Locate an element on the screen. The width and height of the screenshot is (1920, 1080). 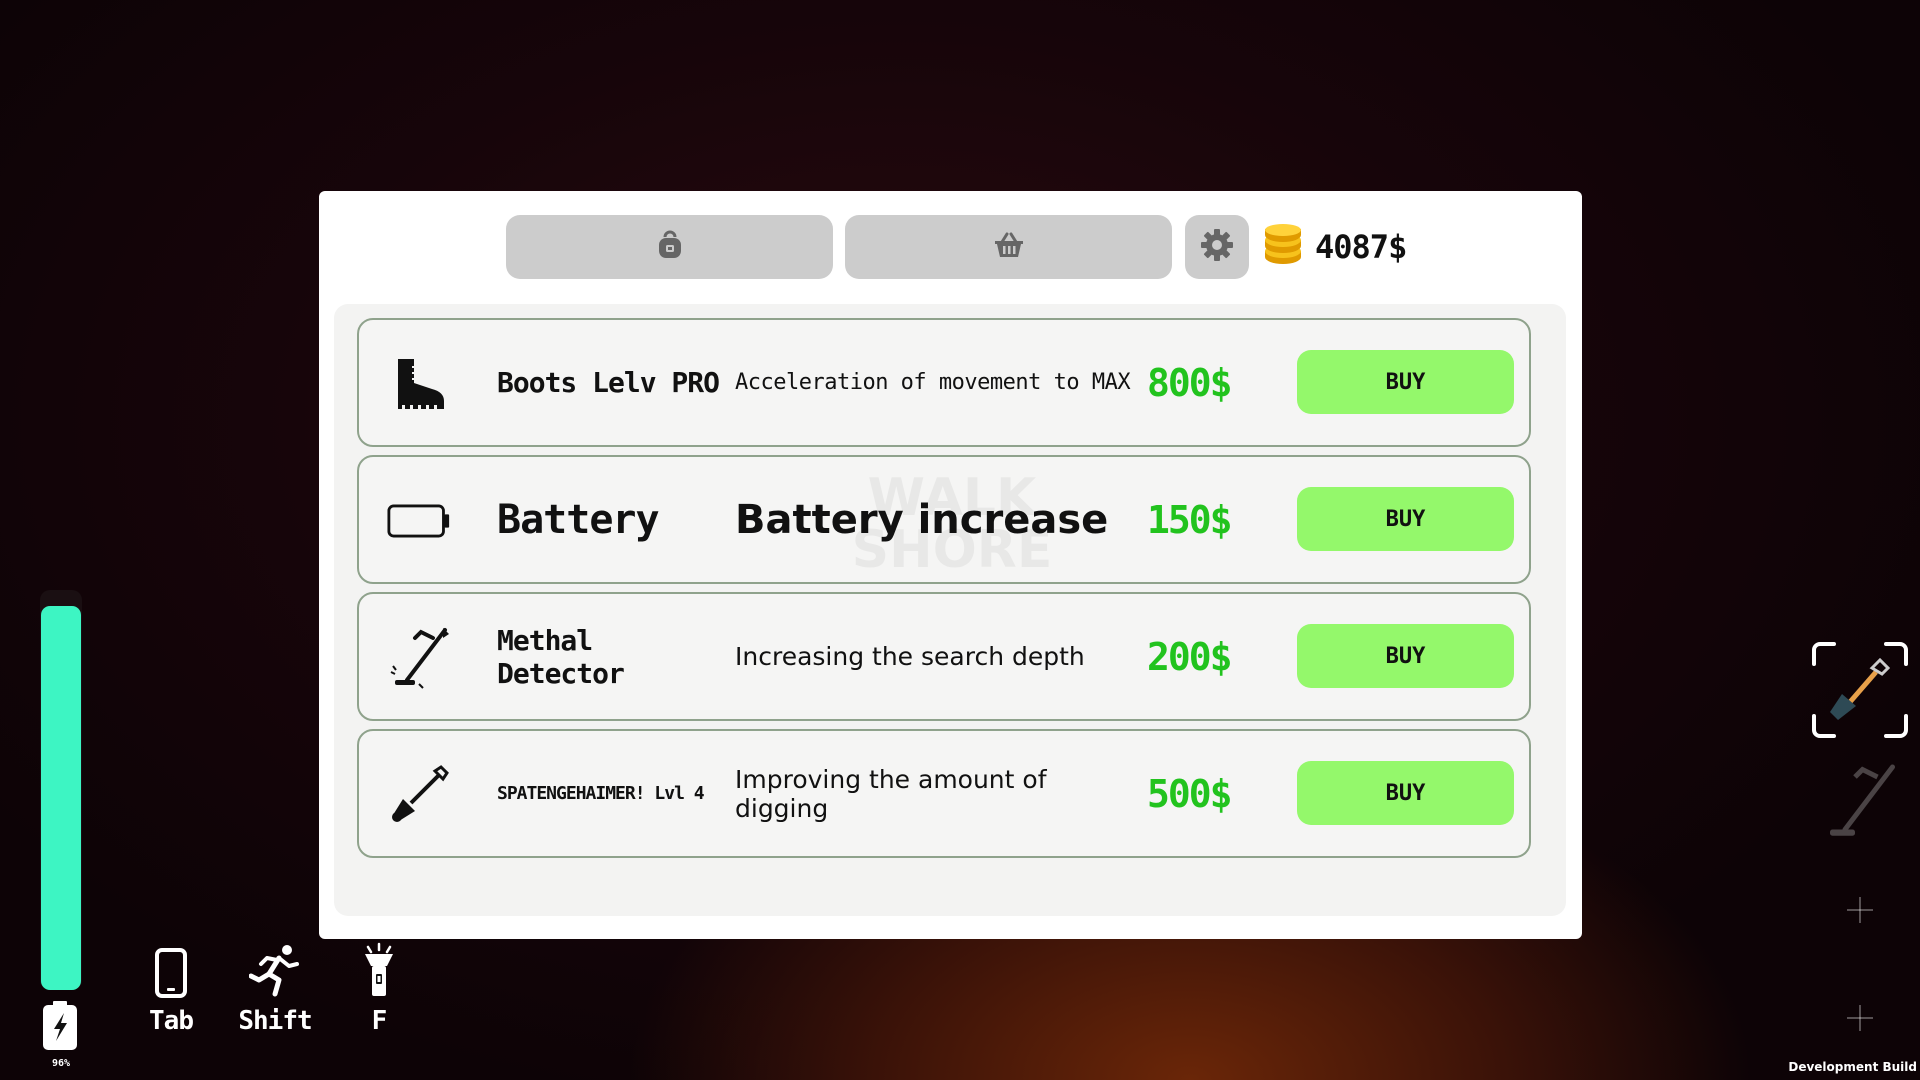
item-price: 200$ is located at coordinates (1190, 656).